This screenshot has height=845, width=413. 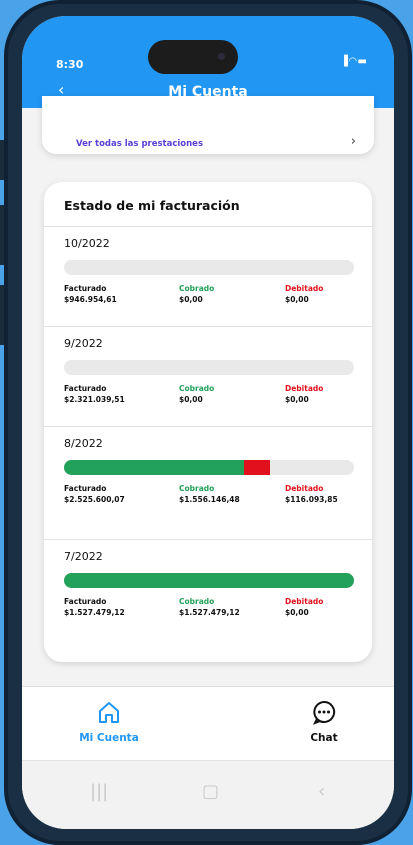 I want to click on prestaciones-card: Ver todas las prestaciones ›, so click(x=208, y=125).